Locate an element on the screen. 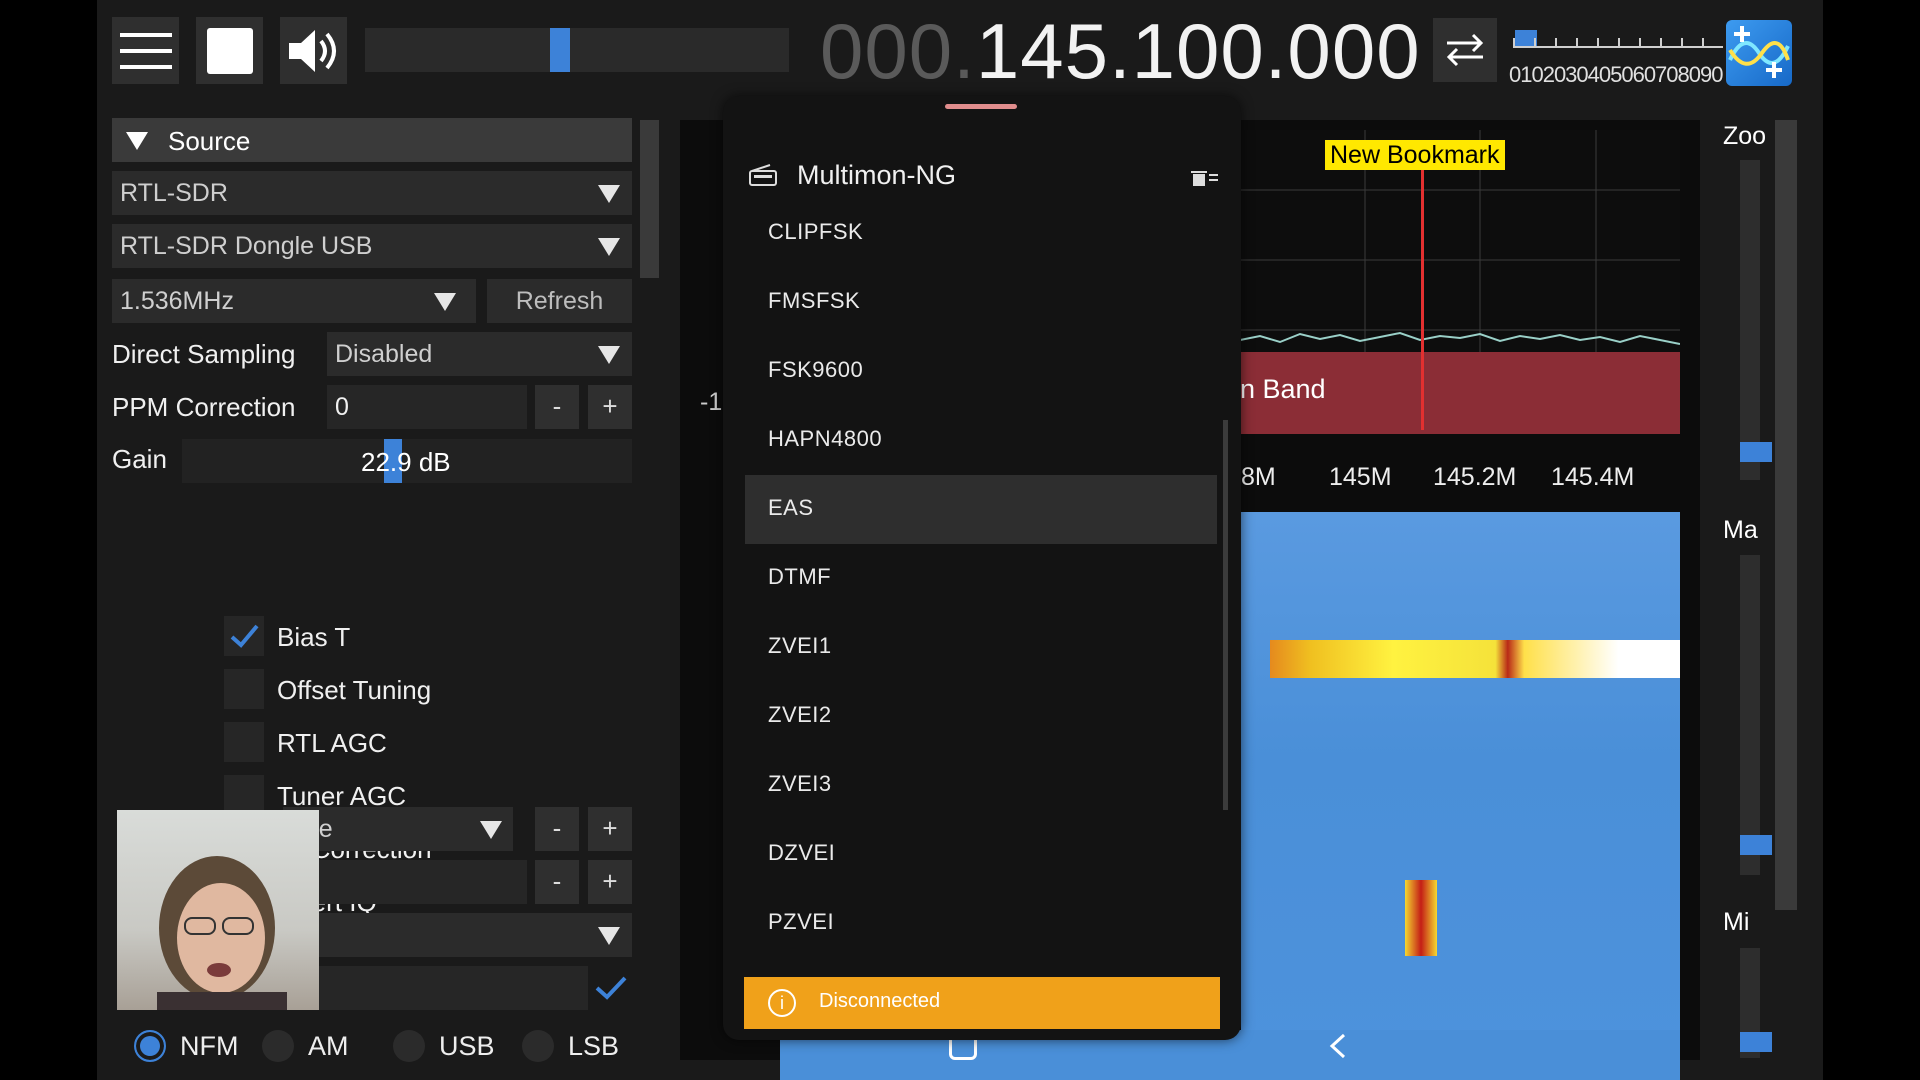 This screenshot has height=1080, width=1920. sdrpp-logo-icon is located at coordinates (1759, 52).